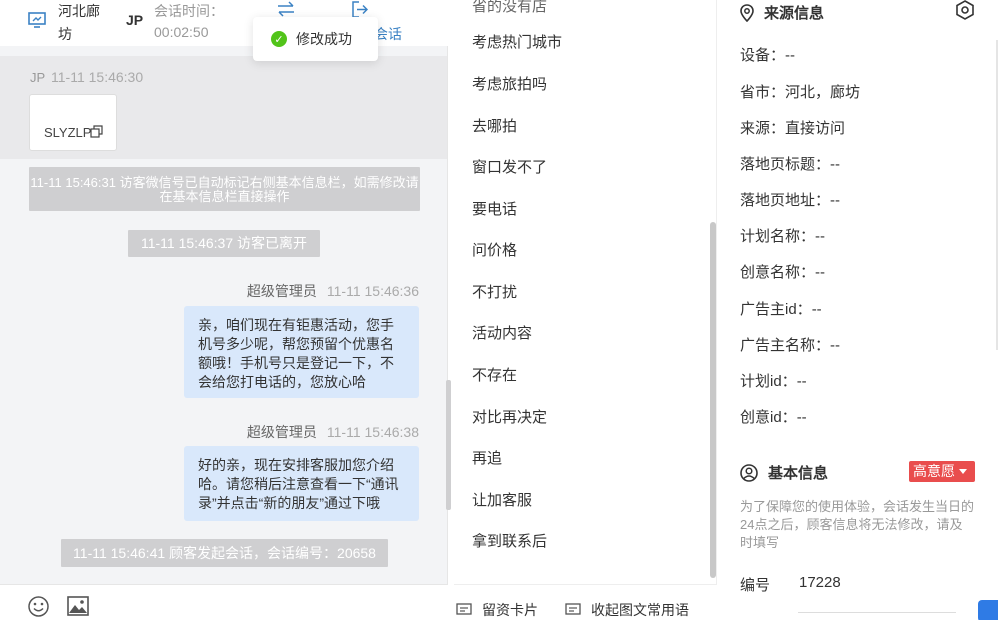 The image size is (998, 620). What do you see at coordinates (965, 10) in the screenshot?
I see `eye-settings-icon` at bounding box center [965, 10].